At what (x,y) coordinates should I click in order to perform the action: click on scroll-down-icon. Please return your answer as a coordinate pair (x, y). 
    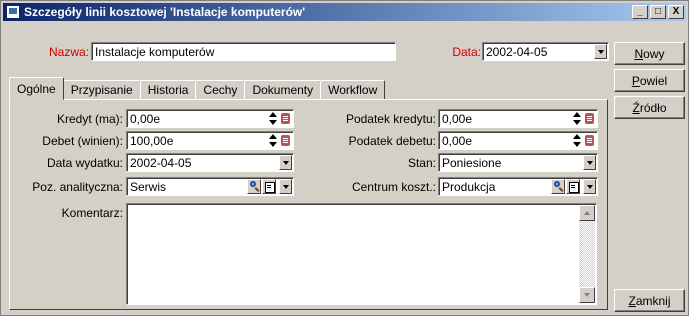
    Looking at the image, I should click on (587, 295).